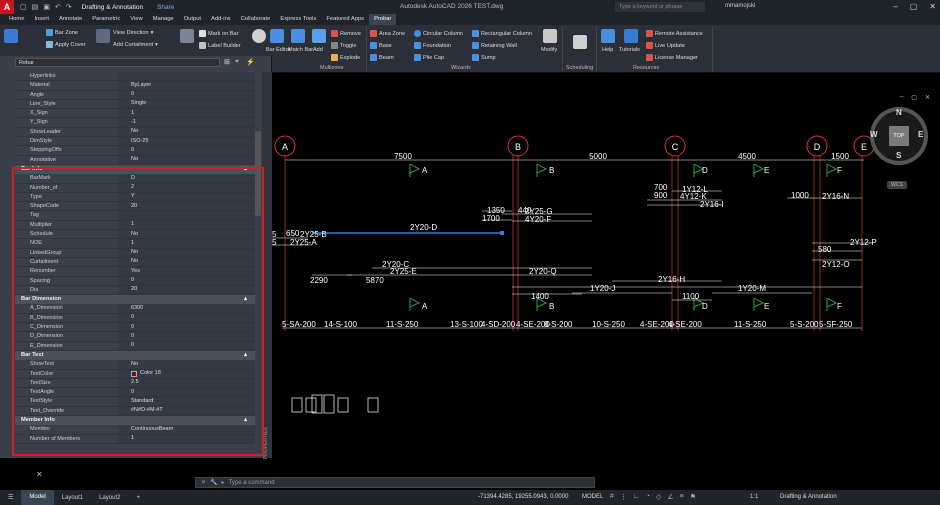 The height and width of the screenshot is (505, 940). What do you see at coordinates (37, 497) in the screenshot?
I see `tab-model: Model` at bounding box center [37, 497].